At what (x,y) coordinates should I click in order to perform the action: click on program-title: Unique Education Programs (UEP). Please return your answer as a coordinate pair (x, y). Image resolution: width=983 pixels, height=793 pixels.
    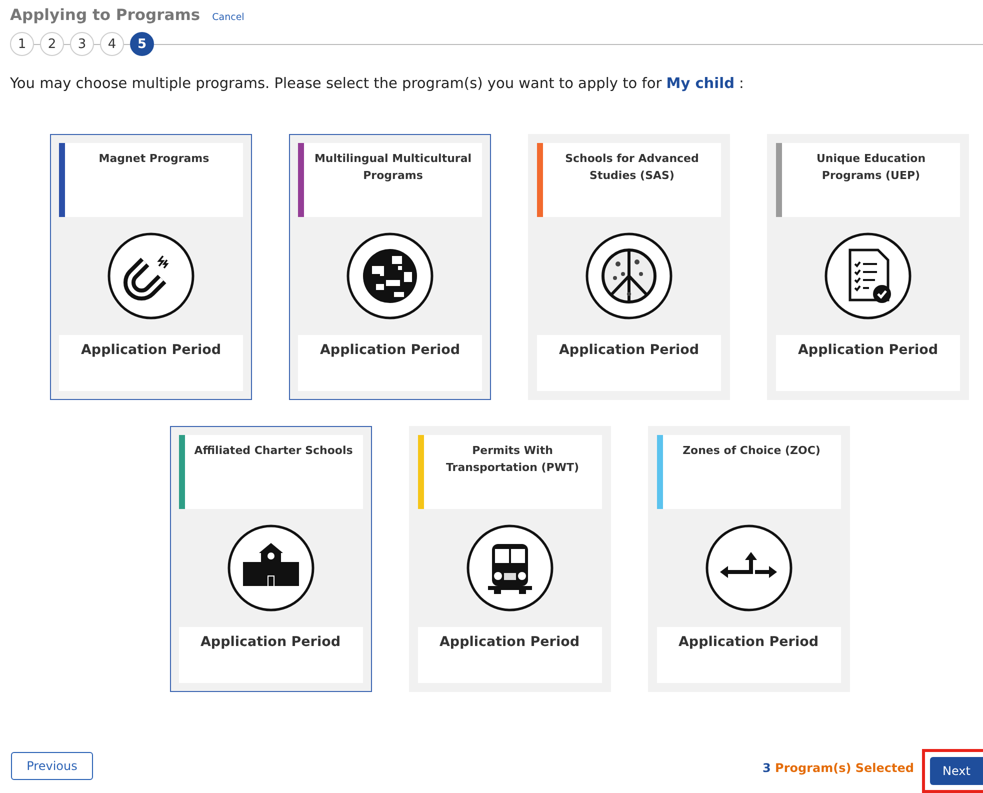
    Looking at the image, I should click on (871, 167).